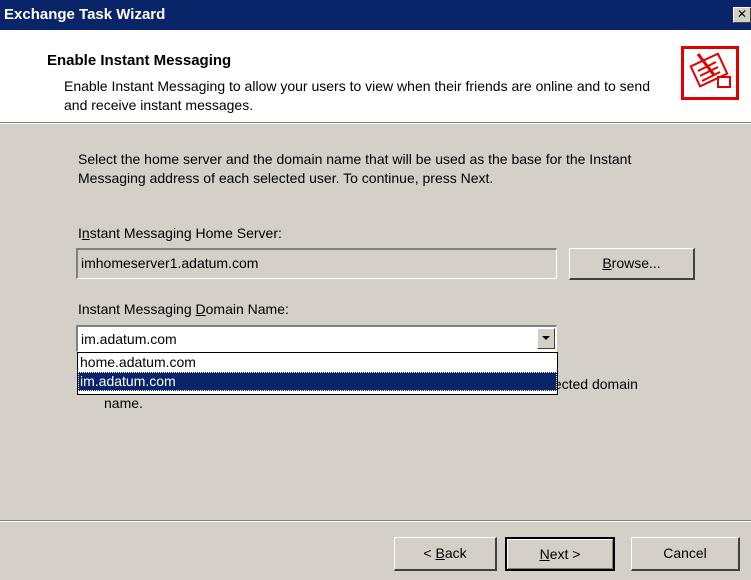 The image size is (751, 580). What do you see at coordinates (445, 554) in the screenshot?
I see `back-button: < Back` at bounding box center [445, 554].